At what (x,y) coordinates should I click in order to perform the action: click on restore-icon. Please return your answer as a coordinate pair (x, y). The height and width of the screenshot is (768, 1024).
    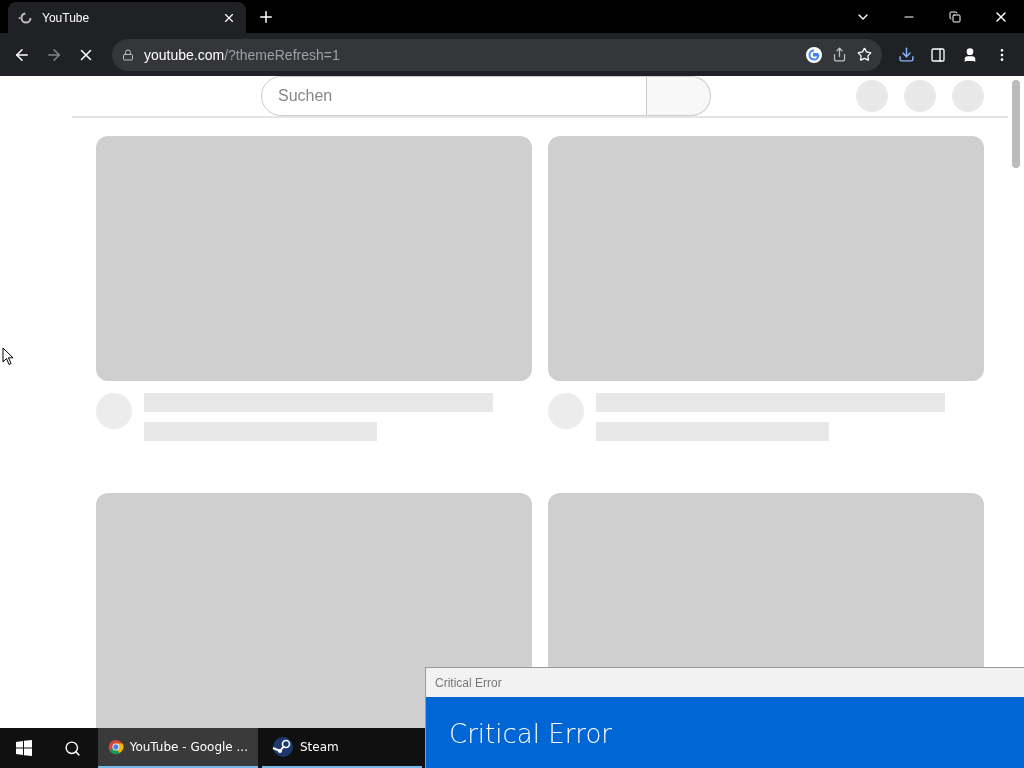
    Looking at the image, I should click on (955, 16).